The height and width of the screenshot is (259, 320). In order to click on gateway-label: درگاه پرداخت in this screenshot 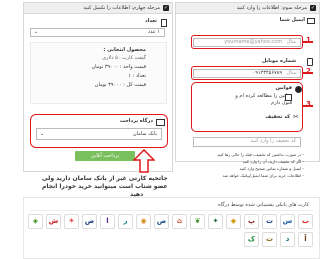, I will do `click(136, 121)`.